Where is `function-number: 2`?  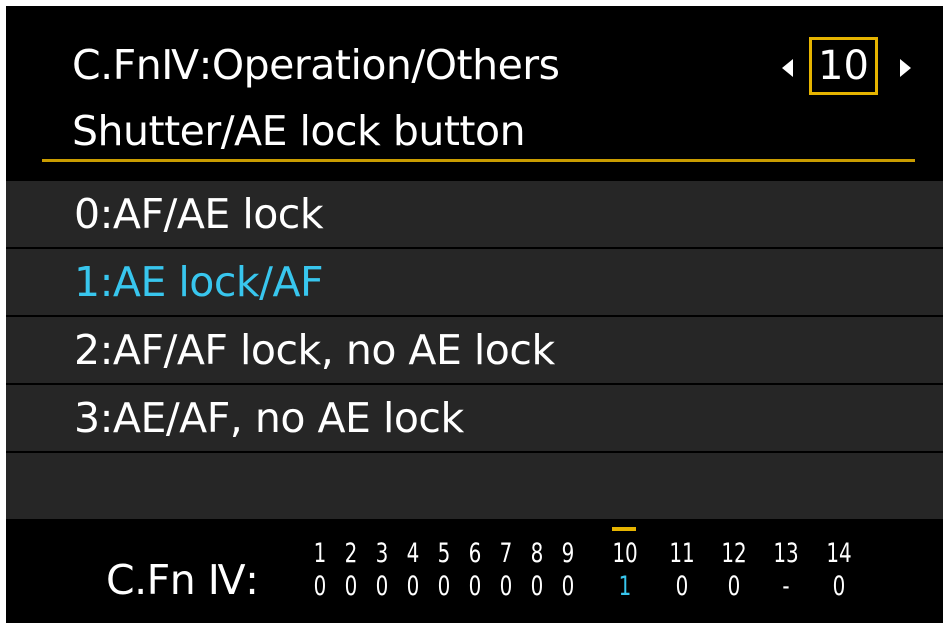
function-number: 2 is located at coordinates (351, 553).